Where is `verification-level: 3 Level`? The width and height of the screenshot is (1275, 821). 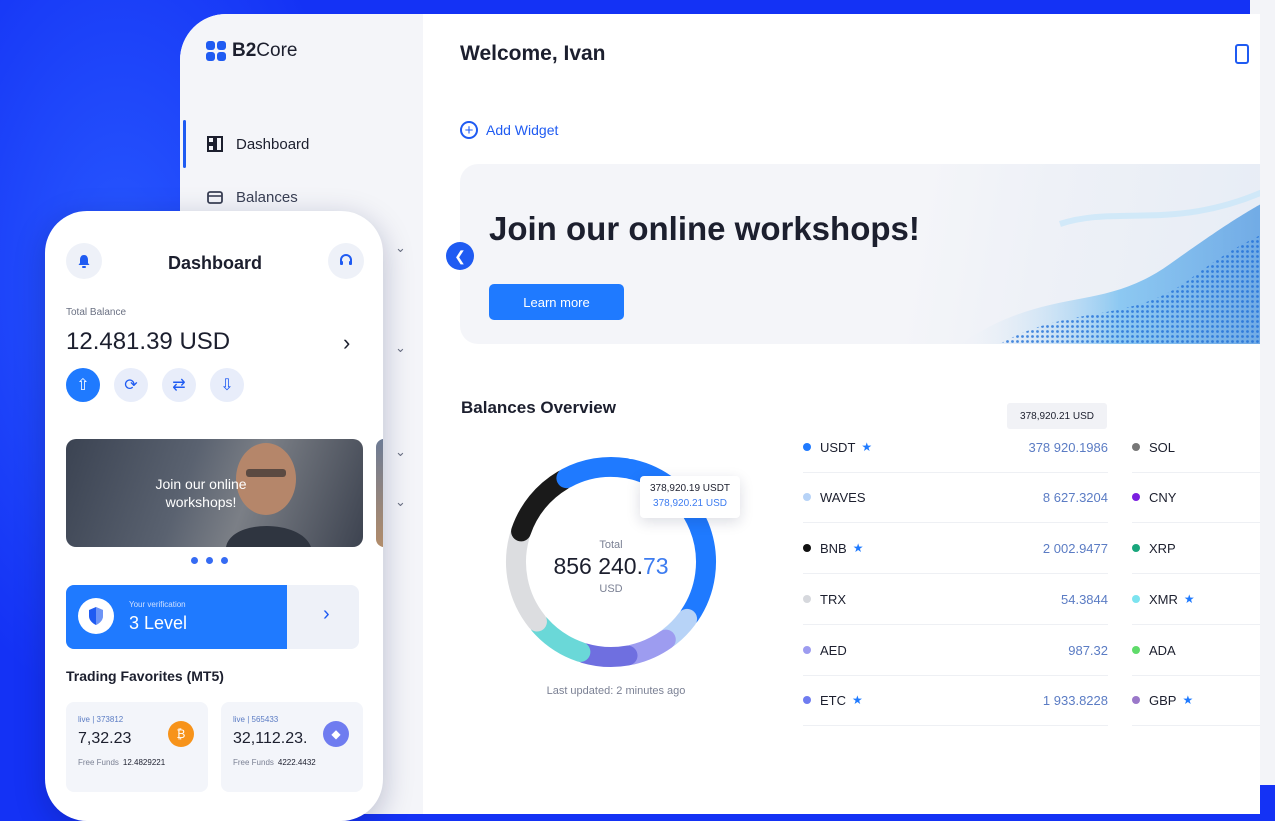 verification-level: 3 Level is located at coordinates (158, 623).